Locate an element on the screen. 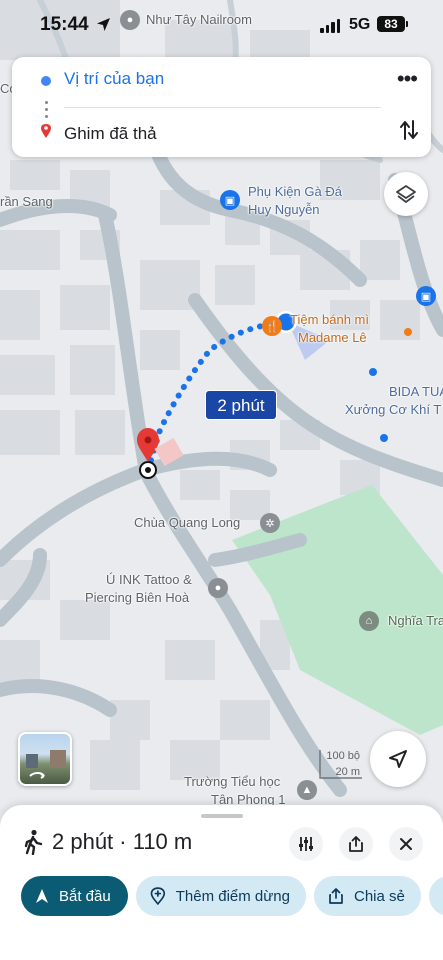 The width and height of the screenshot is (443, 960). scale-meters: 20 m is located at coordinates (347, 772).